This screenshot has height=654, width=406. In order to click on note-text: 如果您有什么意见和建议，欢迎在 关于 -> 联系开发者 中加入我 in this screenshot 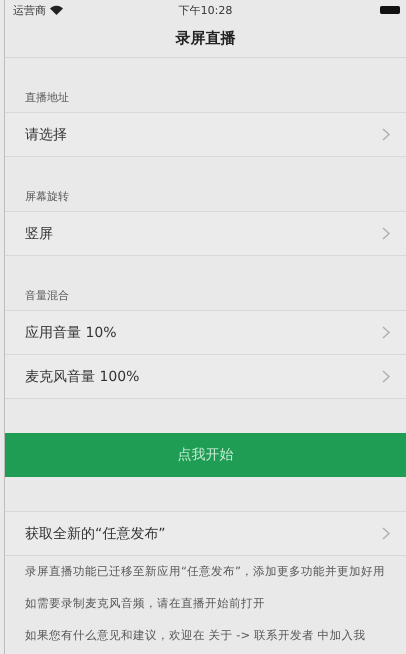, I will do `click(195, 635)`.